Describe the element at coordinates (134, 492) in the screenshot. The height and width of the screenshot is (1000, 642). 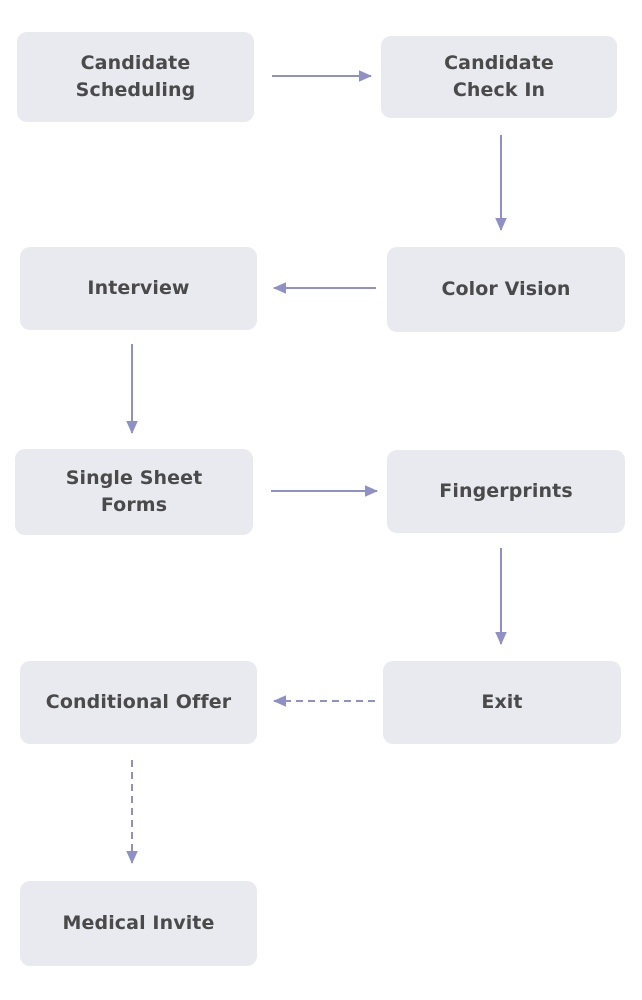
I see `node-single-sheet-forms: Single Sheet Forms` at that location.